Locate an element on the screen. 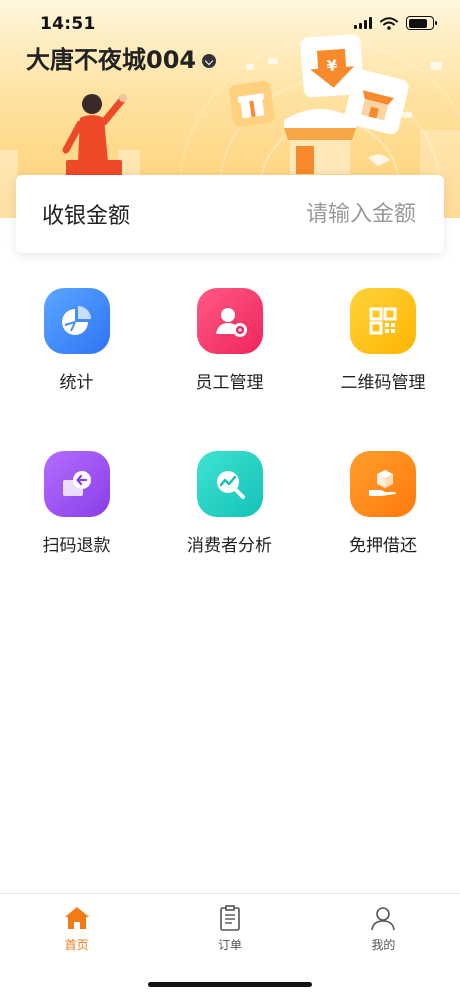 The image size is (460, 996). home-icon is located at coordinates (76, 918).